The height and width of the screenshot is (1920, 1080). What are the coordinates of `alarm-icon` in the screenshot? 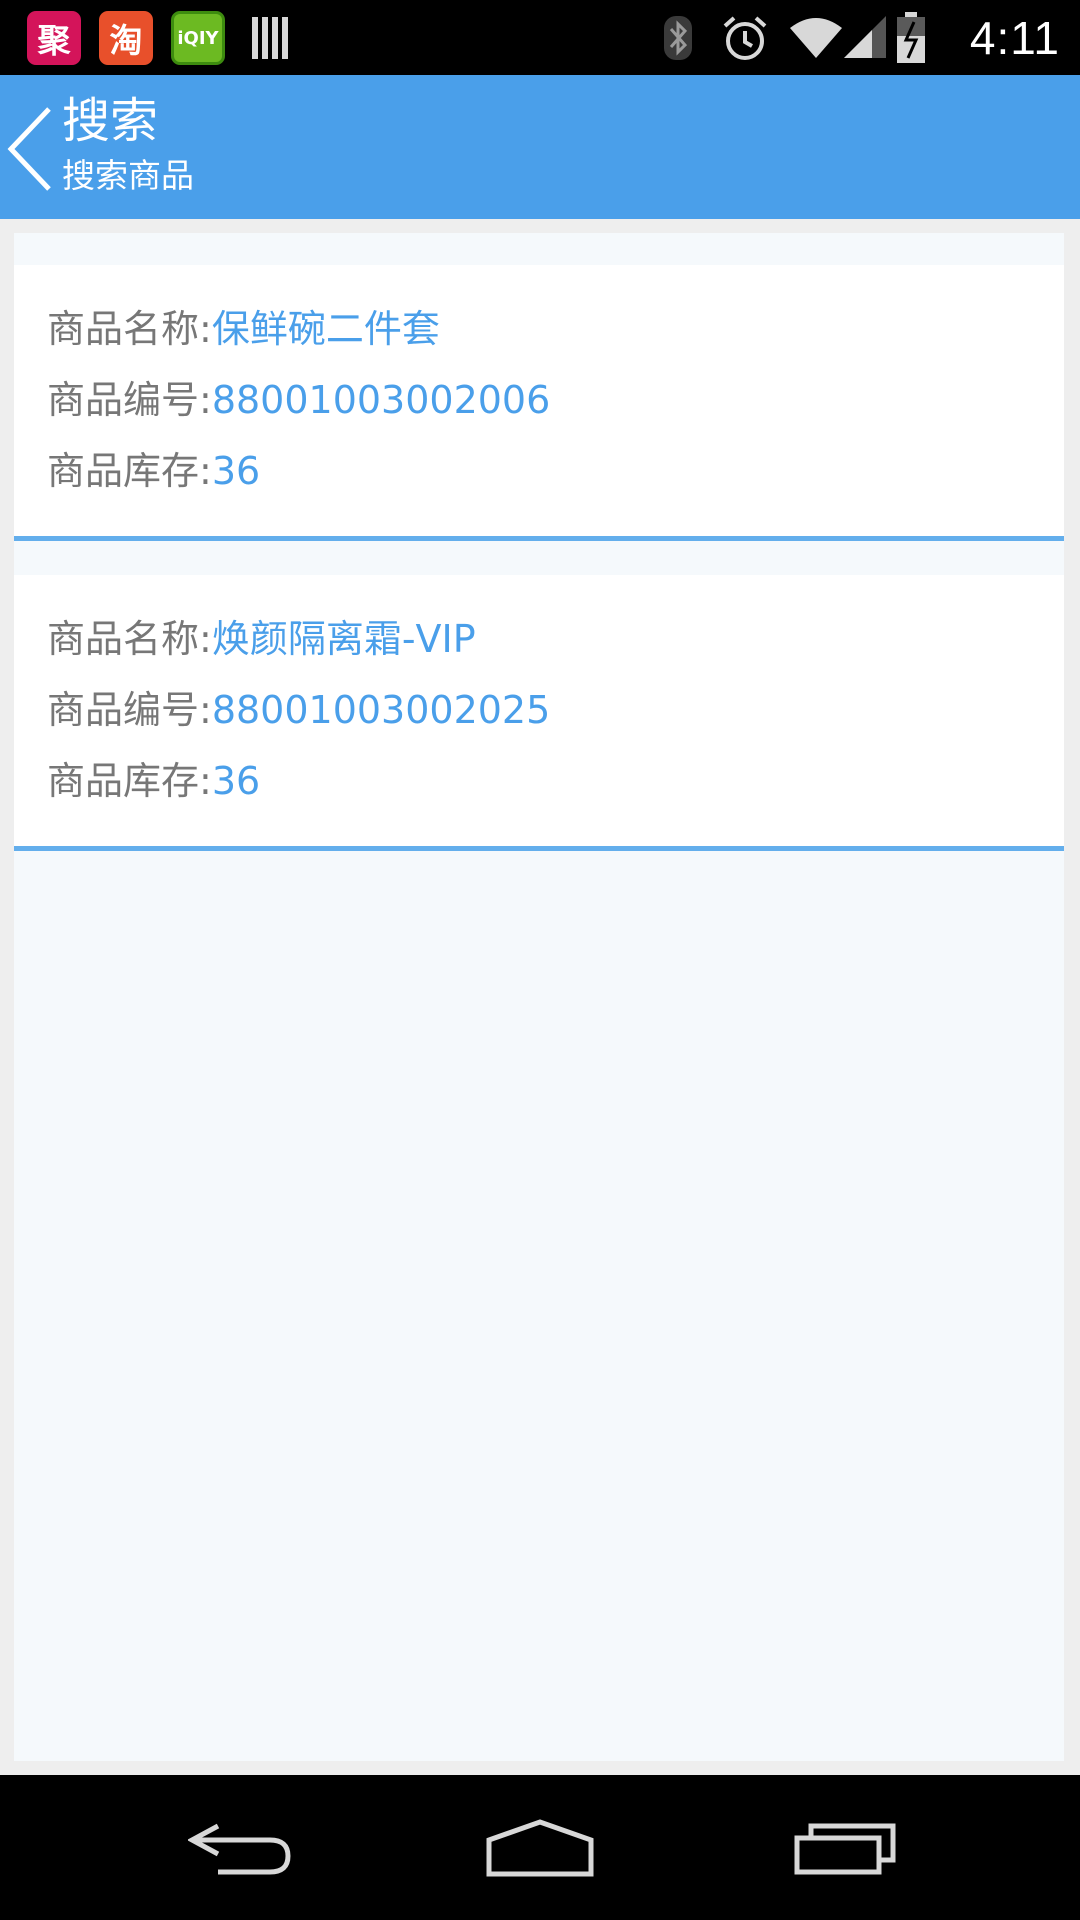 It's located at (745, 38).